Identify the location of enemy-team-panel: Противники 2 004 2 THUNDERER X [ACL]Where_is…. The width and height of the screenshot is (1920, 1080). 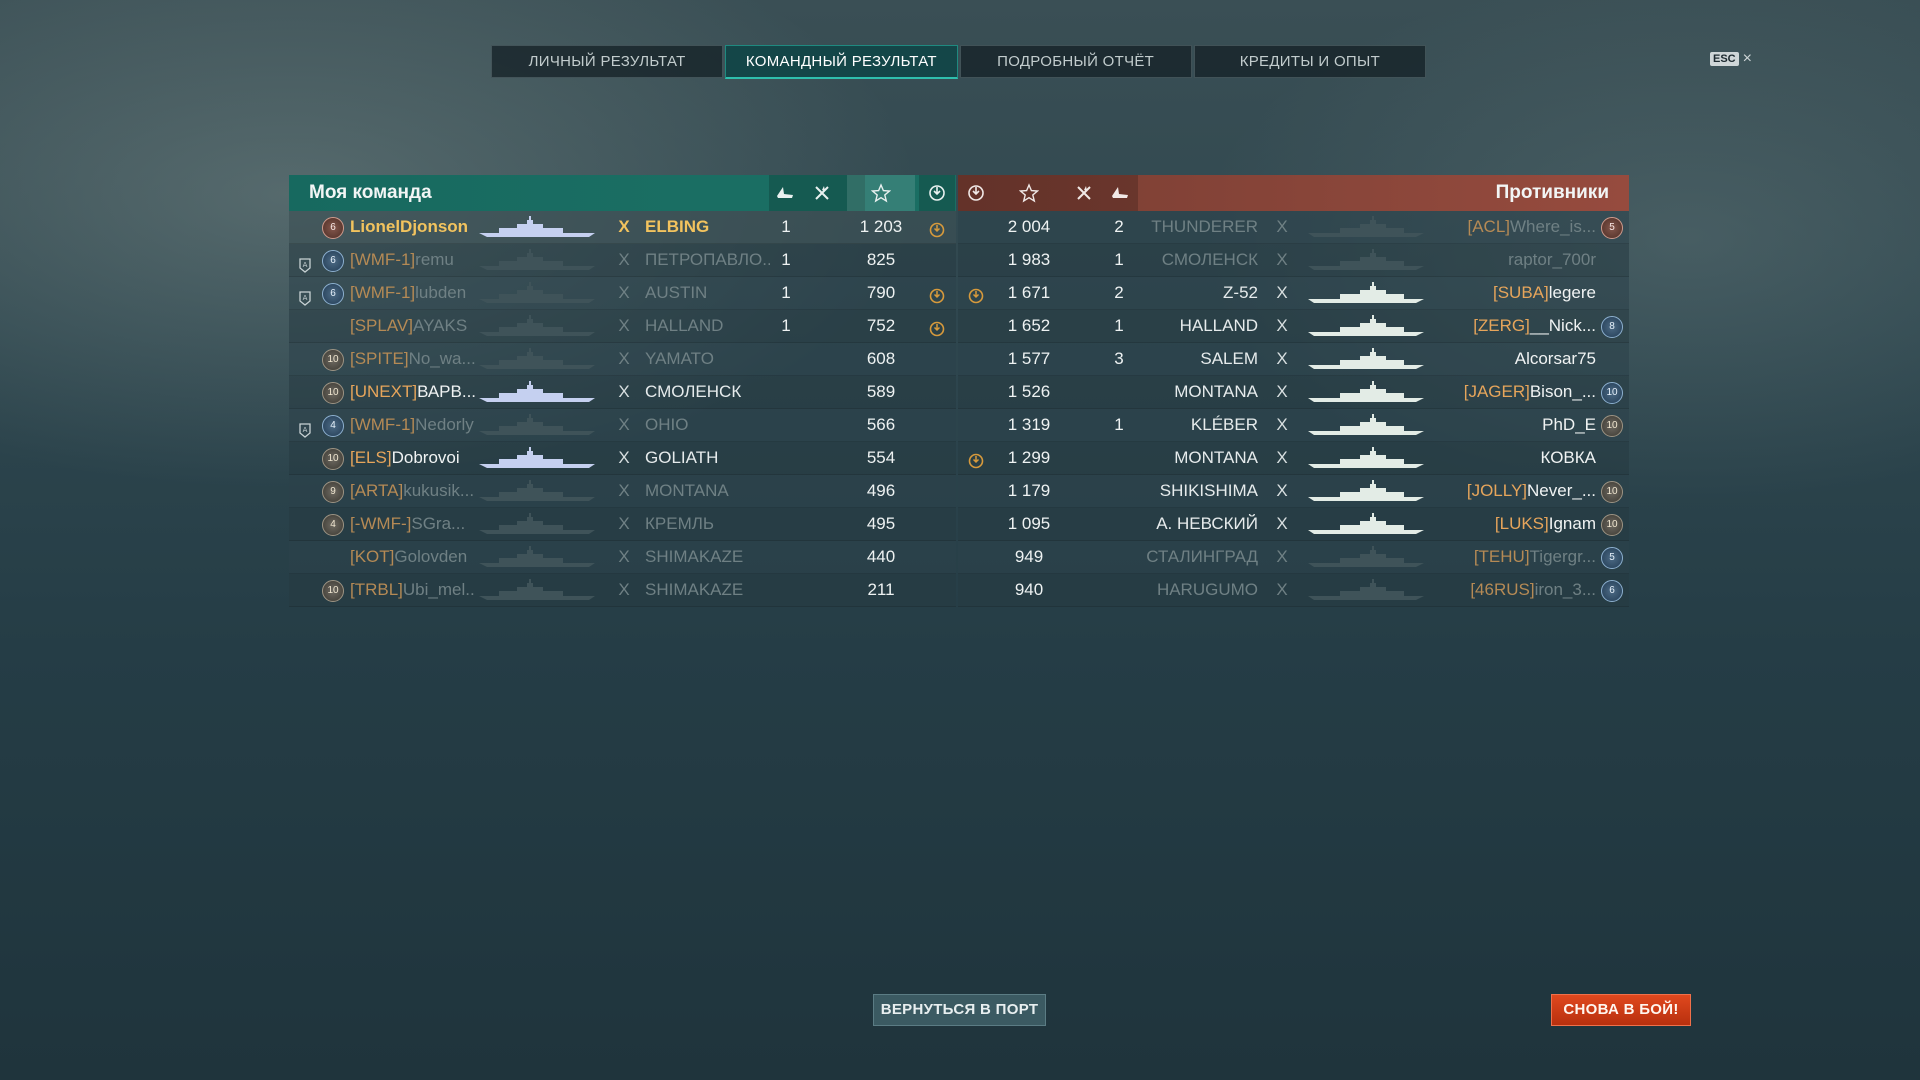
(1293, 391).